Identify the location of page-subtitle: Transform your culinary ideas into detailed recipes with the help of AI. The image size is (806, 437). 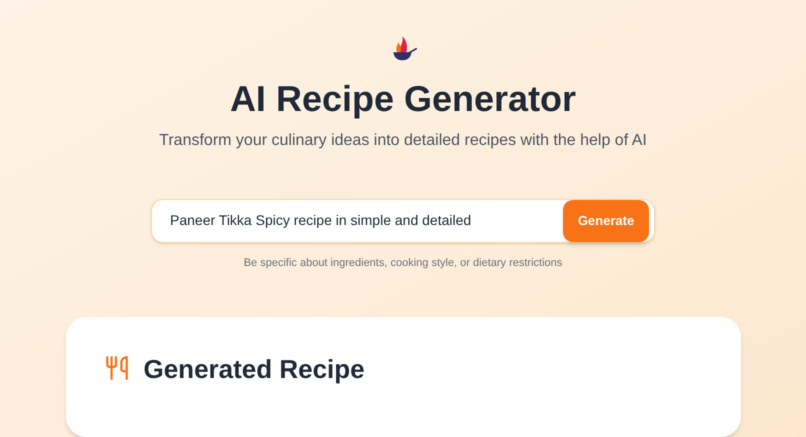
(403, 140).